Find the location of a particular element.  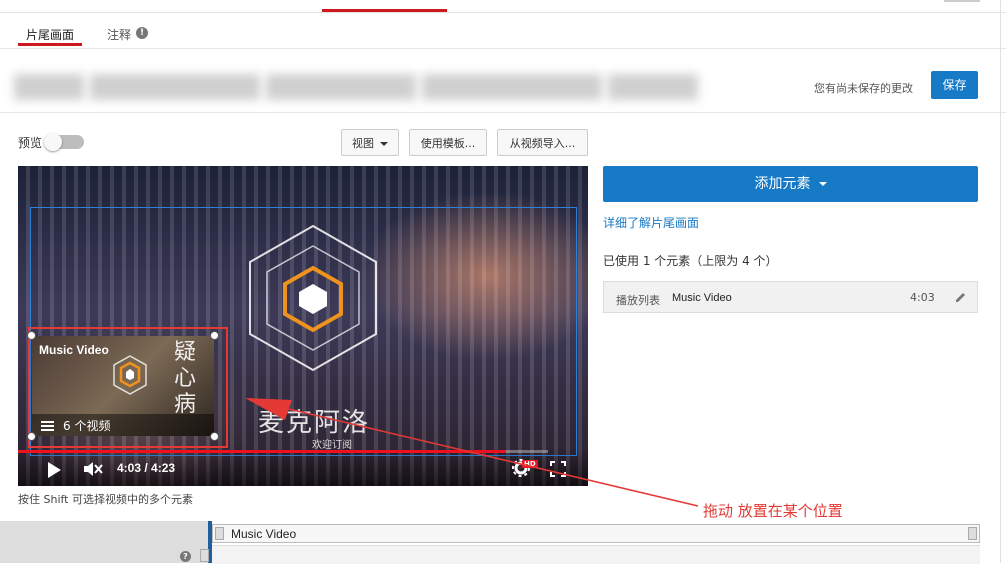

preview-label: 预览 is located at coordinates (30, 143).